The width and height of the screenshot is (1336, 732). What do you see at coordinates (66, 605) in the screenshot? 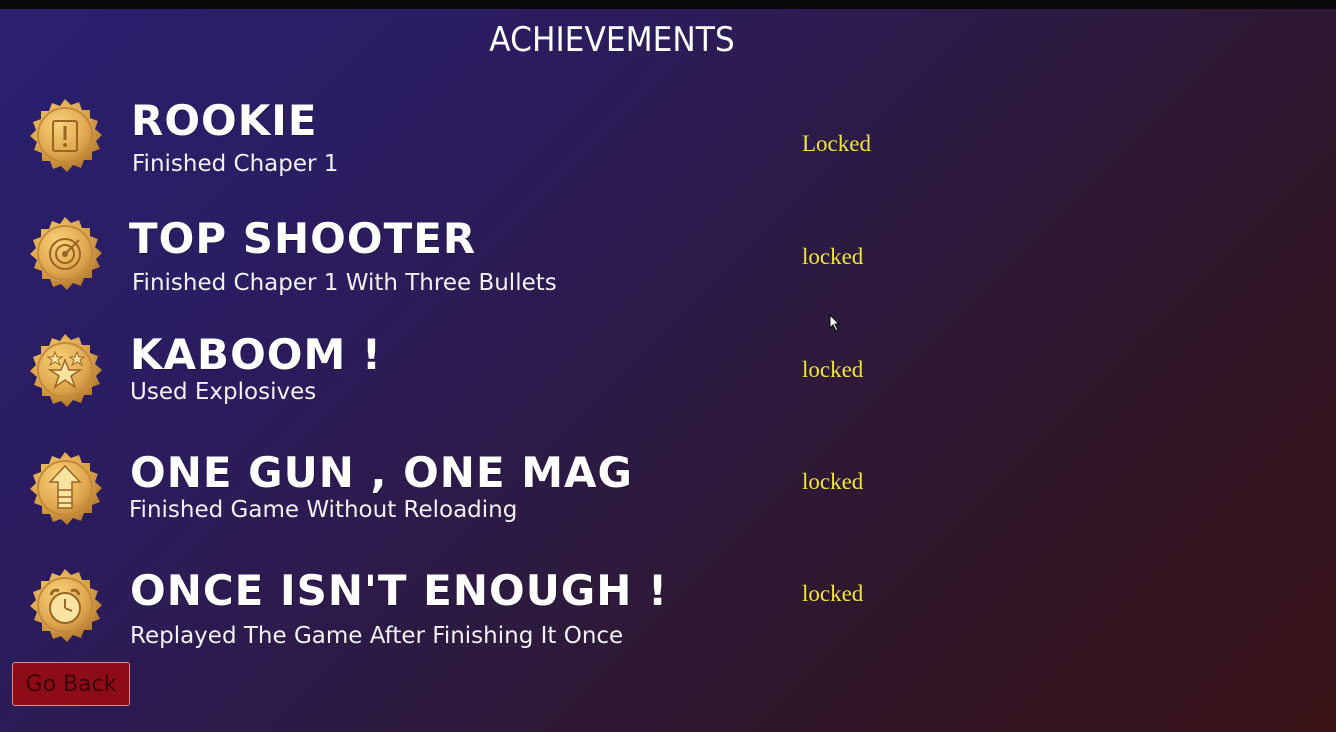
I see `alarm-clock-icon` at bounding box center [66, 605].